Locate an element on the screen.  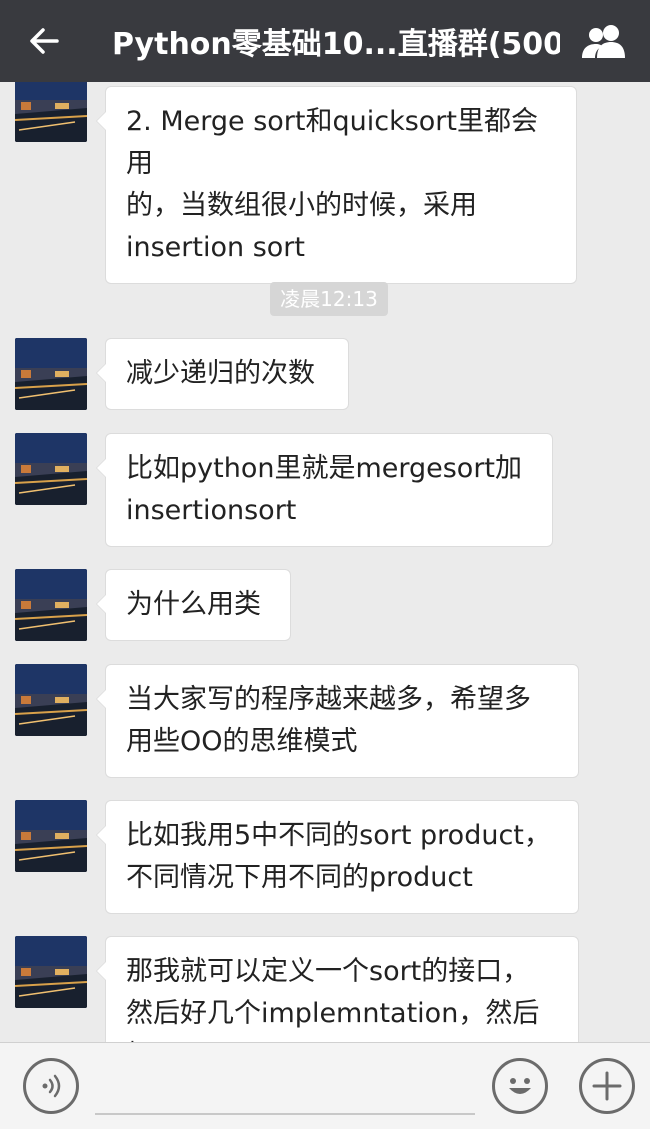
message-line: insertionsort is located at coordinates (211, 510).